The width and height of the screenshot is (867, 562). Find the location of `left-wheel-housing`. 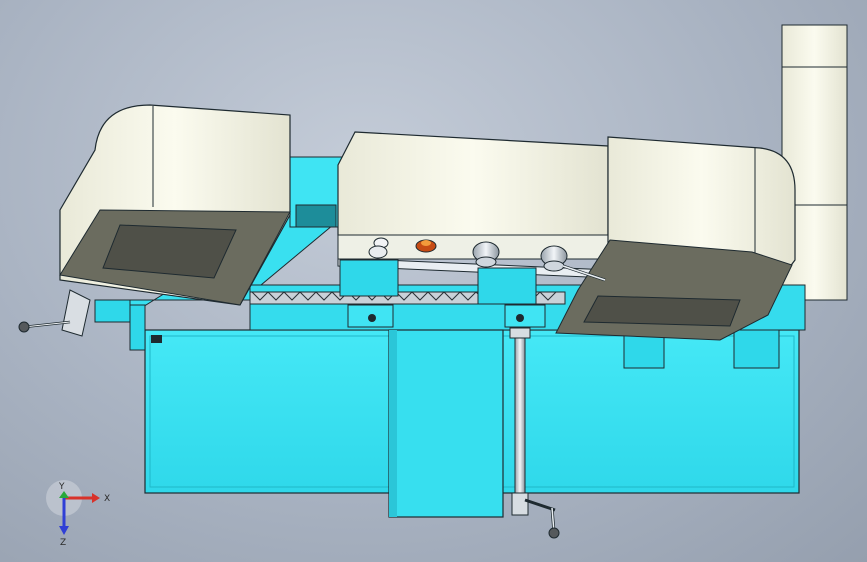

left-wheel-housing is located at coordinates (175, 205).